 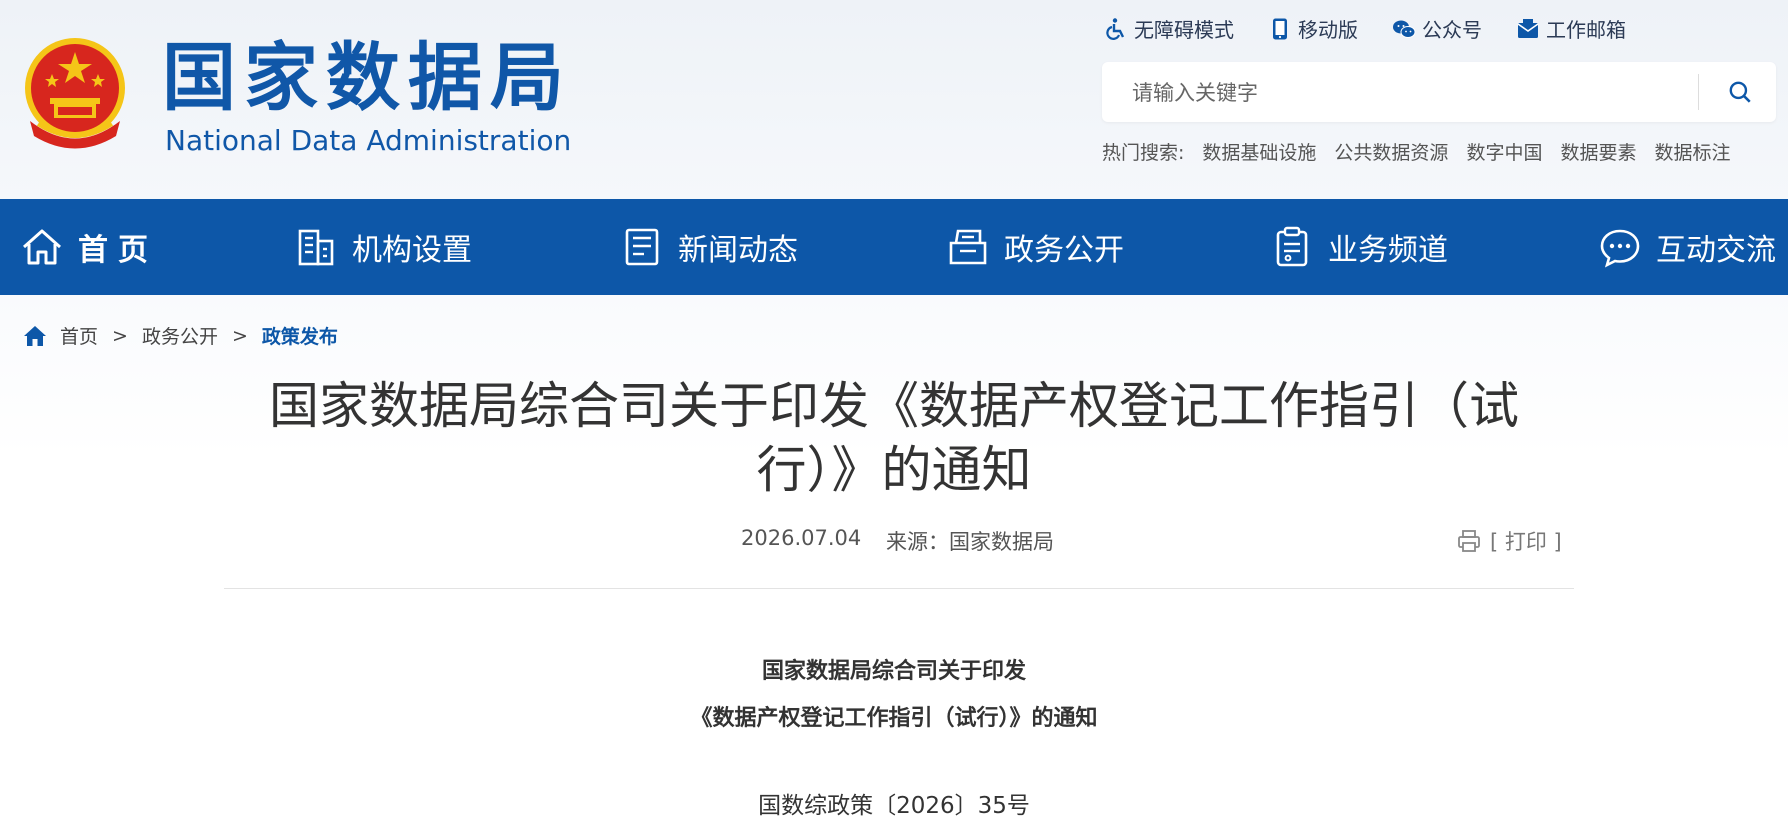 I want to click on article-title: 国家数据局综合司关于印发《数据产权登记工作指引（试 行）》的通知, so click(x=894, y=438).